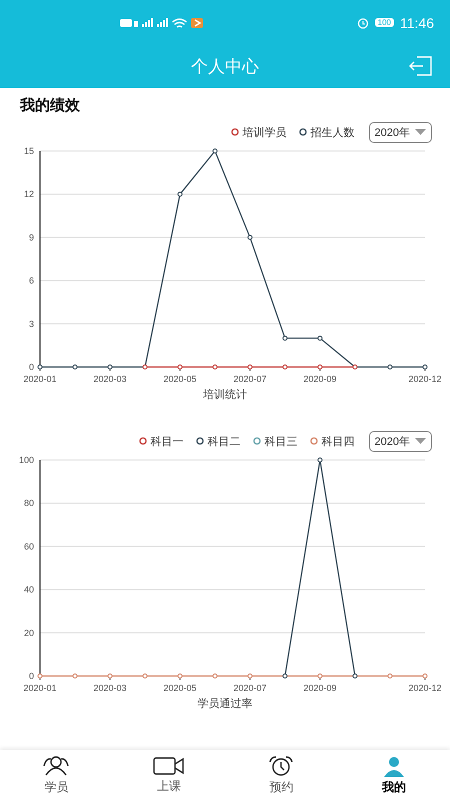  I want to click on nav-tab: 预约, so click(281, 775).